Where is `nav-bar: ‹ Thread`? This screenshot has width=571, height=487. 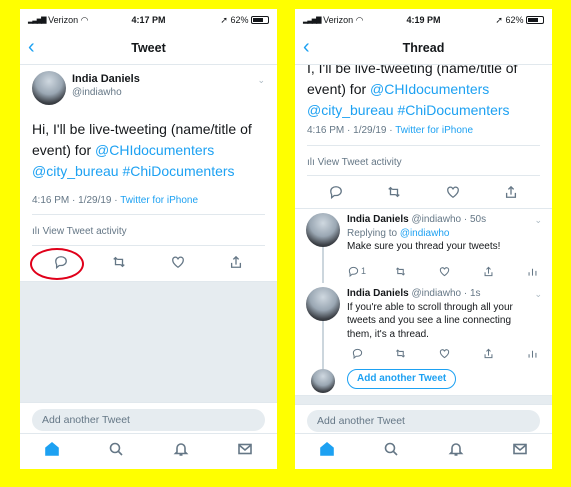 nav-bar: ‹ Thread is located at coordinates (423, 48).